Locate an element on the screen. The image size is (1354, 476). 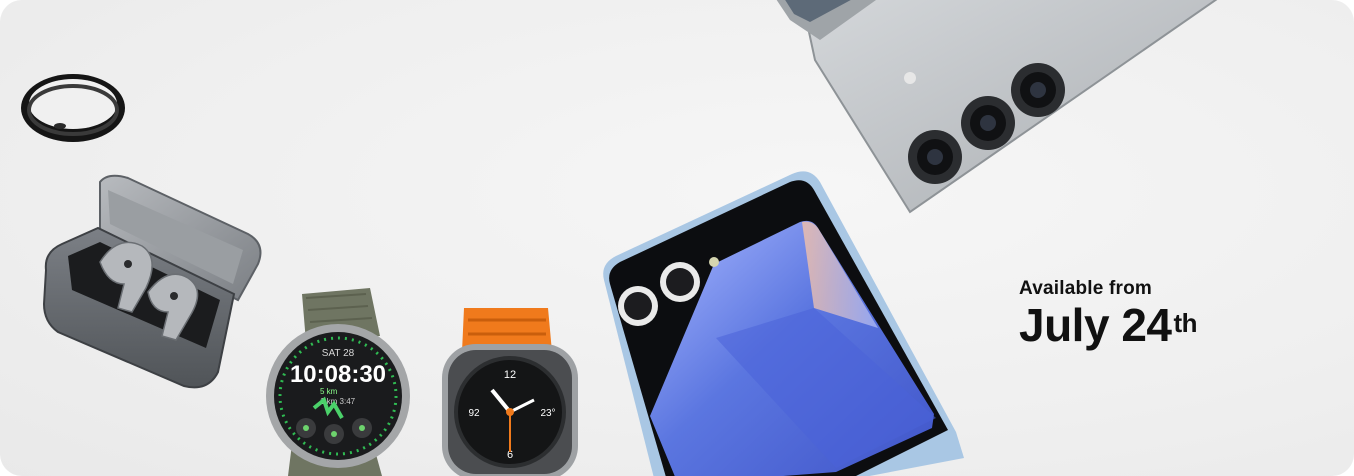
watch-ultra-top-num: 12 is located at coordinates (510, 375).